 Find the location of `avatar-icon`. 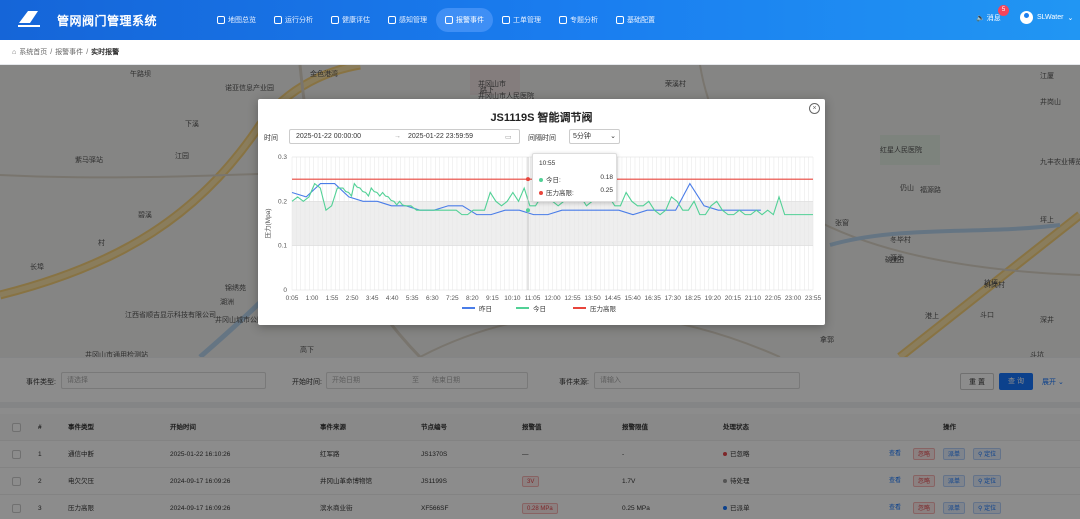

avatar-icon is located at coordinates (1026, 17).